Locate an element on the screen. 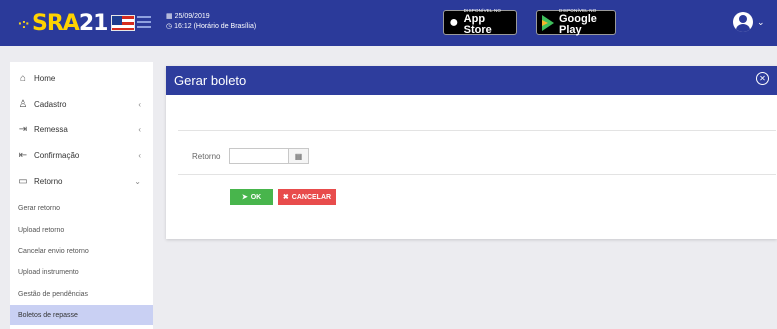 The height and width of the screenshot is (329, 777). sidebar-subitem-label: Cancelar envio retorno is located at coordinates (53, 251).